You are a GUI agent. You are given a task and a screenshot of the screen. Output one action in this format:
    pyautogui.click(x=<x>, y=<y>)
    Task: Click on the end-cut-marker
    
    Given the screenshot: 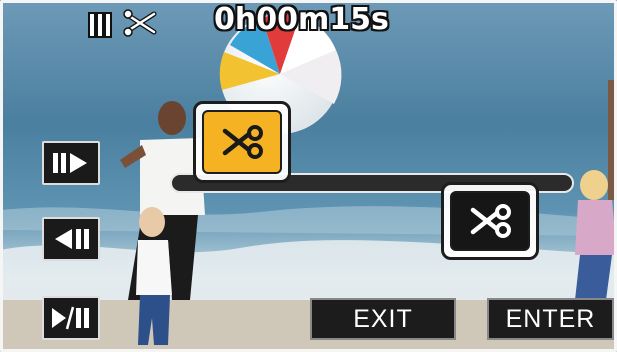 What is the action you would take?
    pyautogui.click(x=490, y=221)
    